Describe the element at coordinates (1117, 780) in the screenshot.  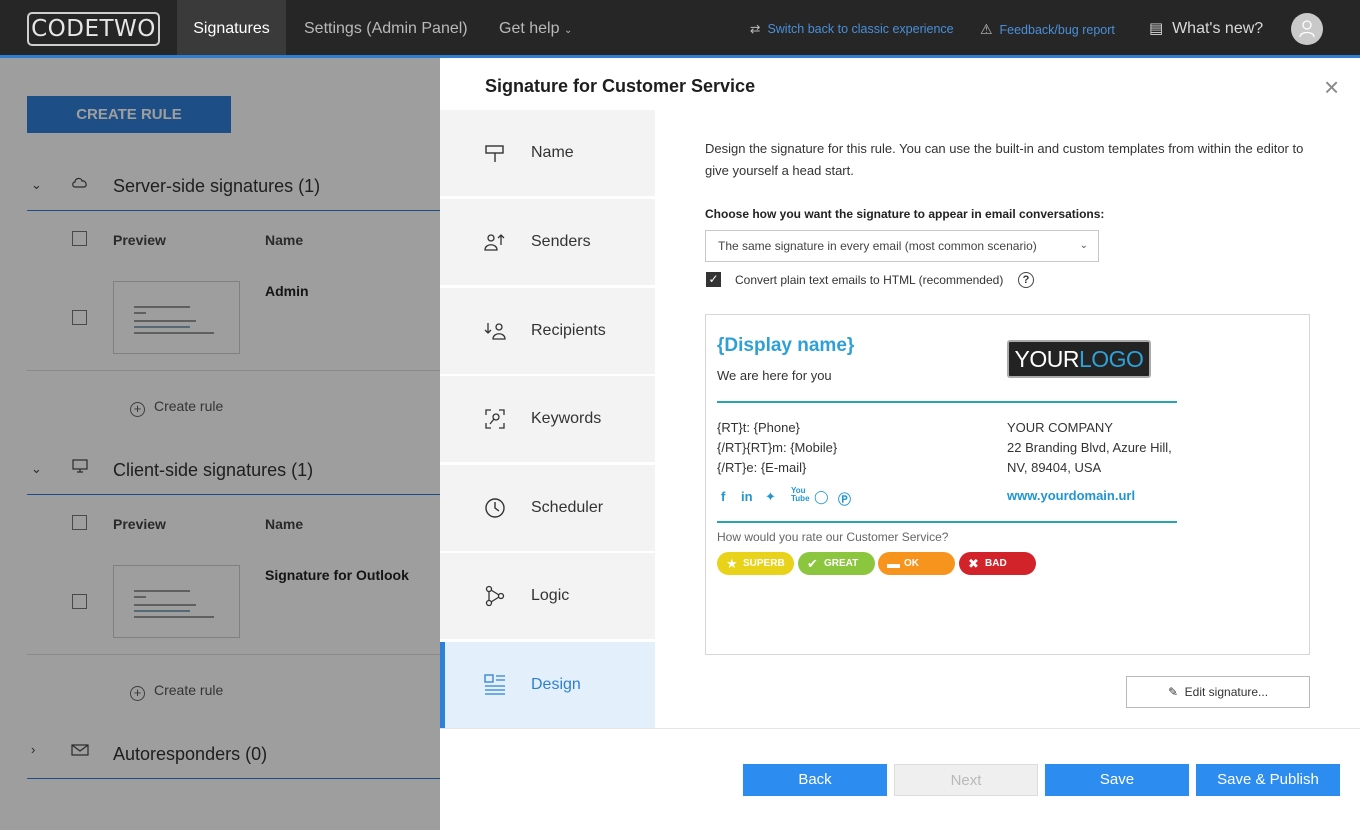
I see `save-button: Save` at that location.